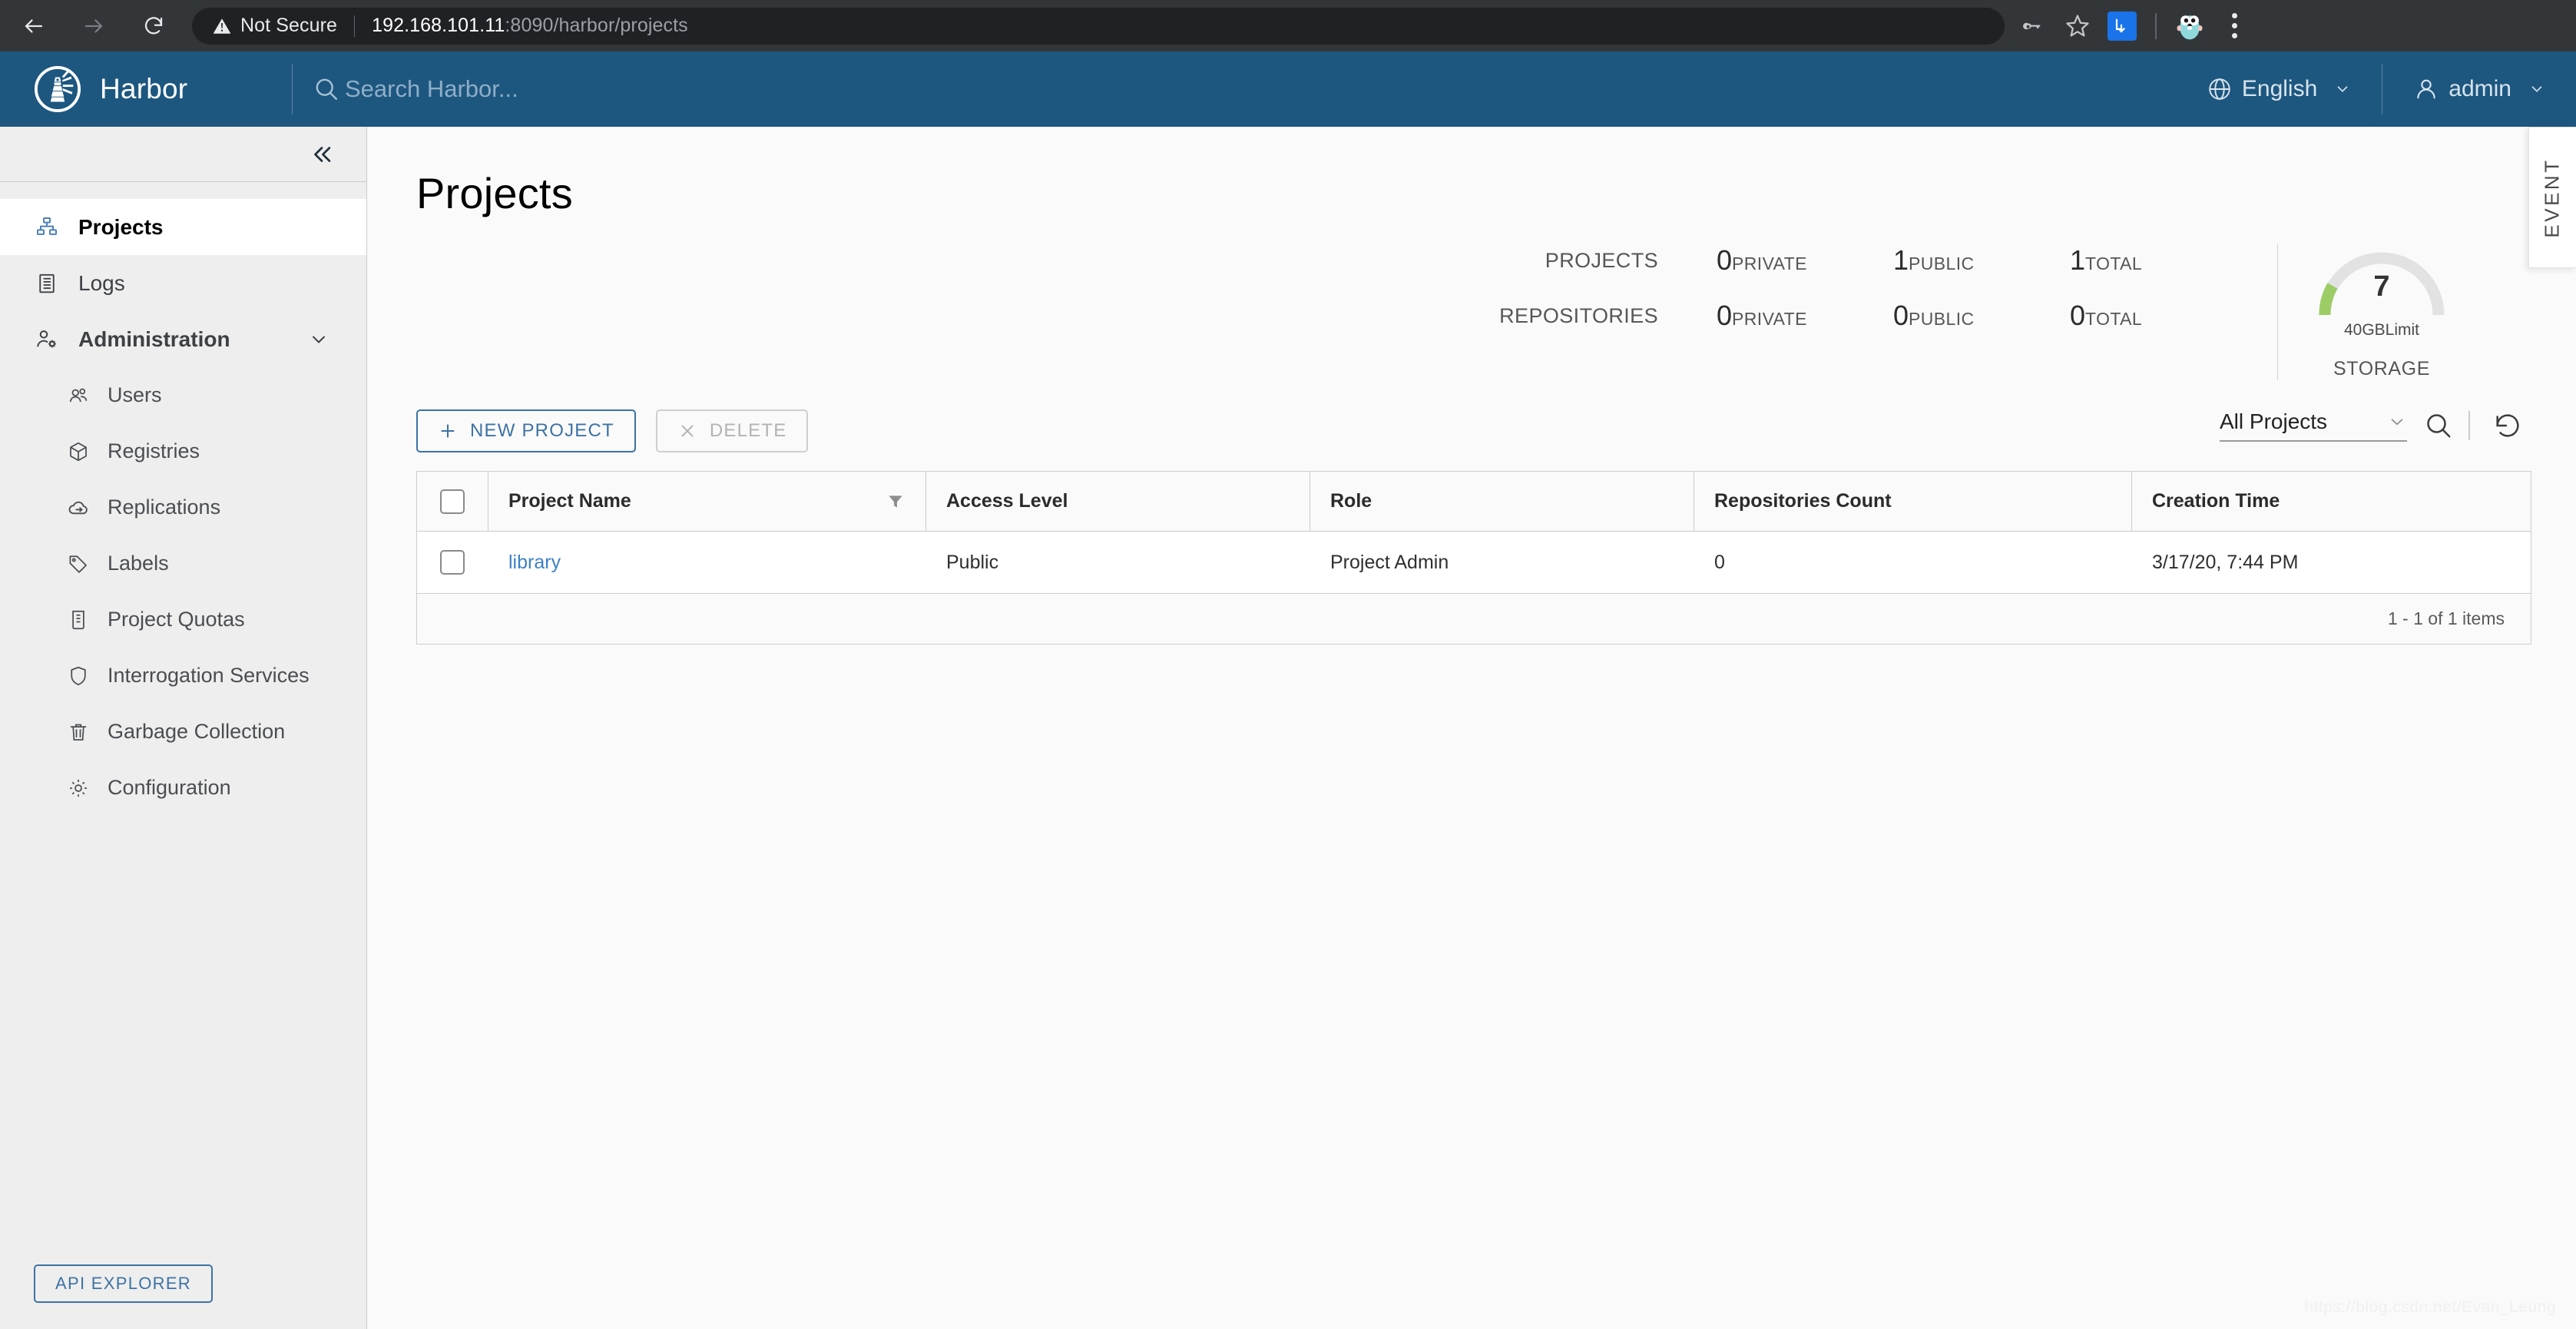 The width and height of the screenshot is (2576, 1329). I want to click on project-quotas-beaker-icon, so click(78, 620).